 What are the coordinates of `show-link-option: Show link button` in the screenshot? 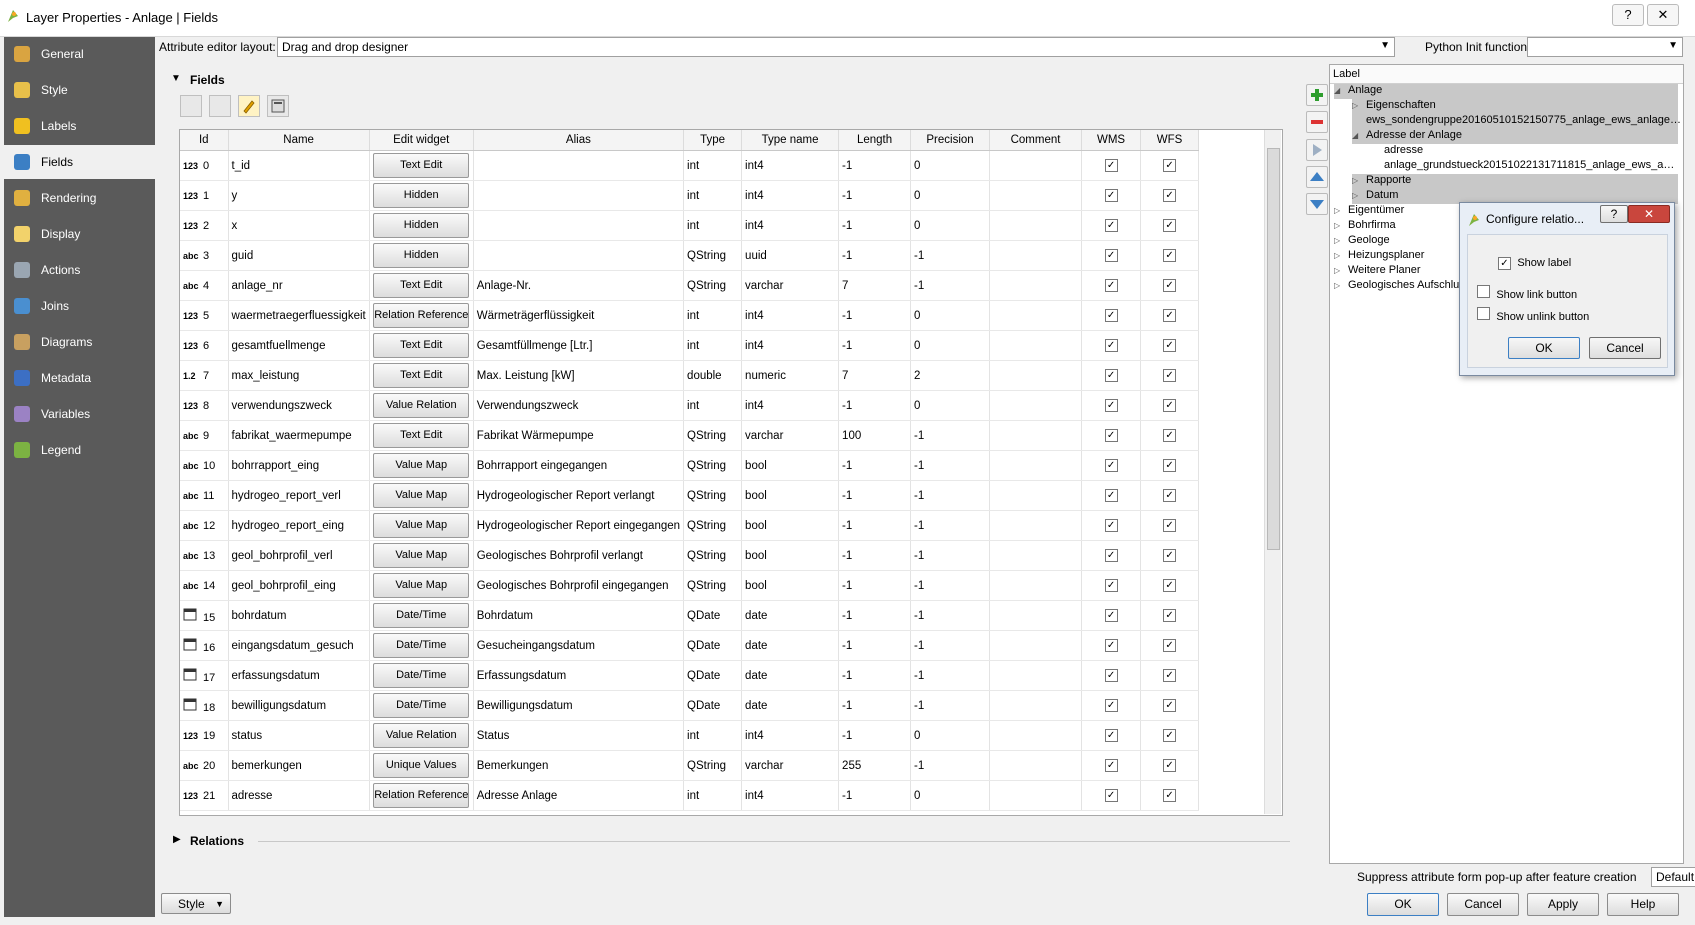 It's located at (1527, 293).